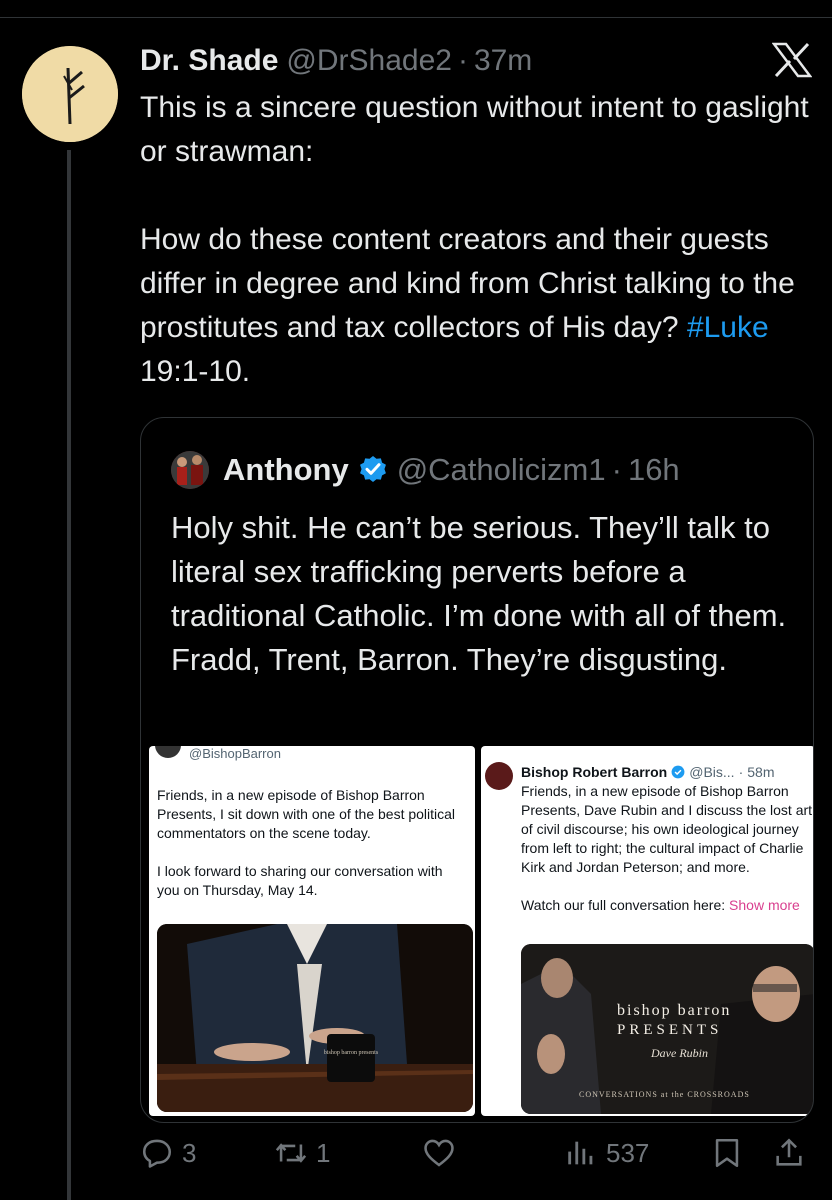  Describe the element at coordinates (764, 905) in the screenshot. I see `show-more-link: Show more` at that location.